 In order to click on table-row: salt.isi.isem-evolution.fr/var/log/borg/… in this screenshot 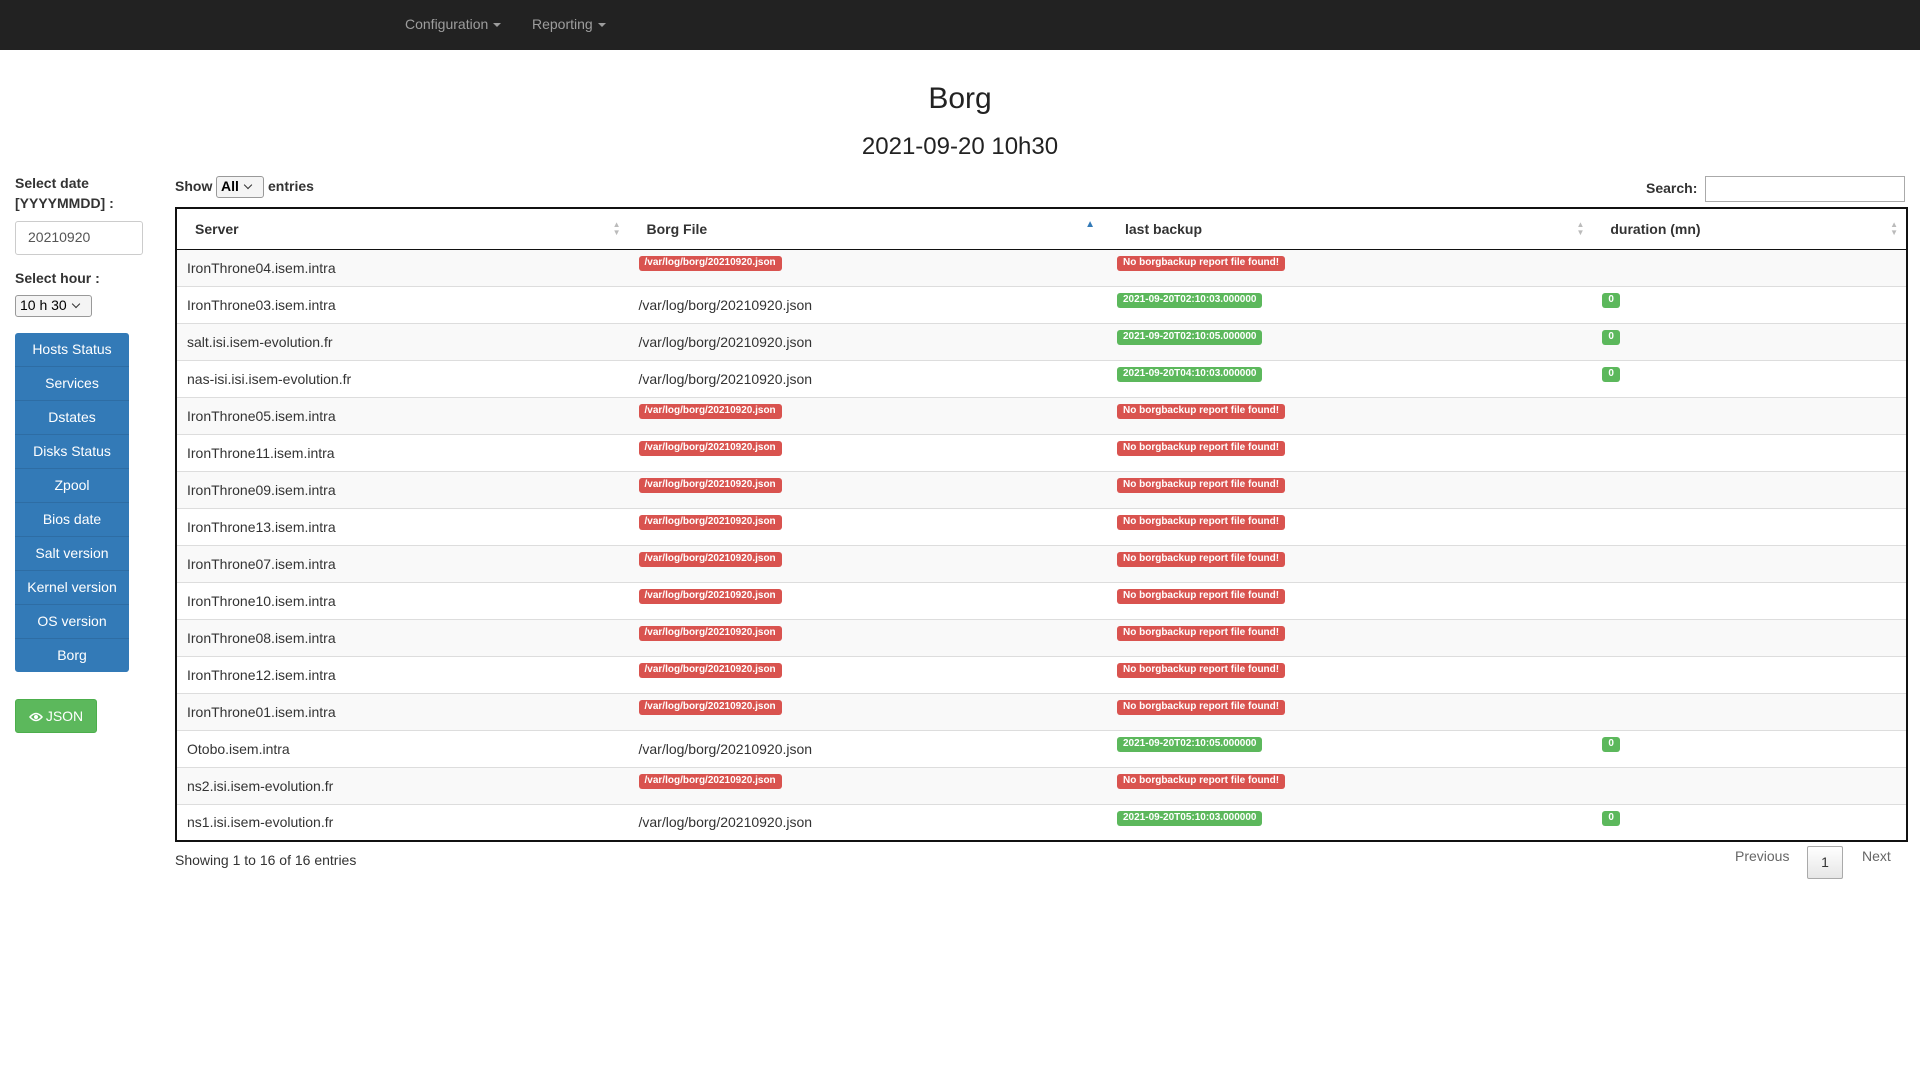, I will do `click(1041, 341)`.